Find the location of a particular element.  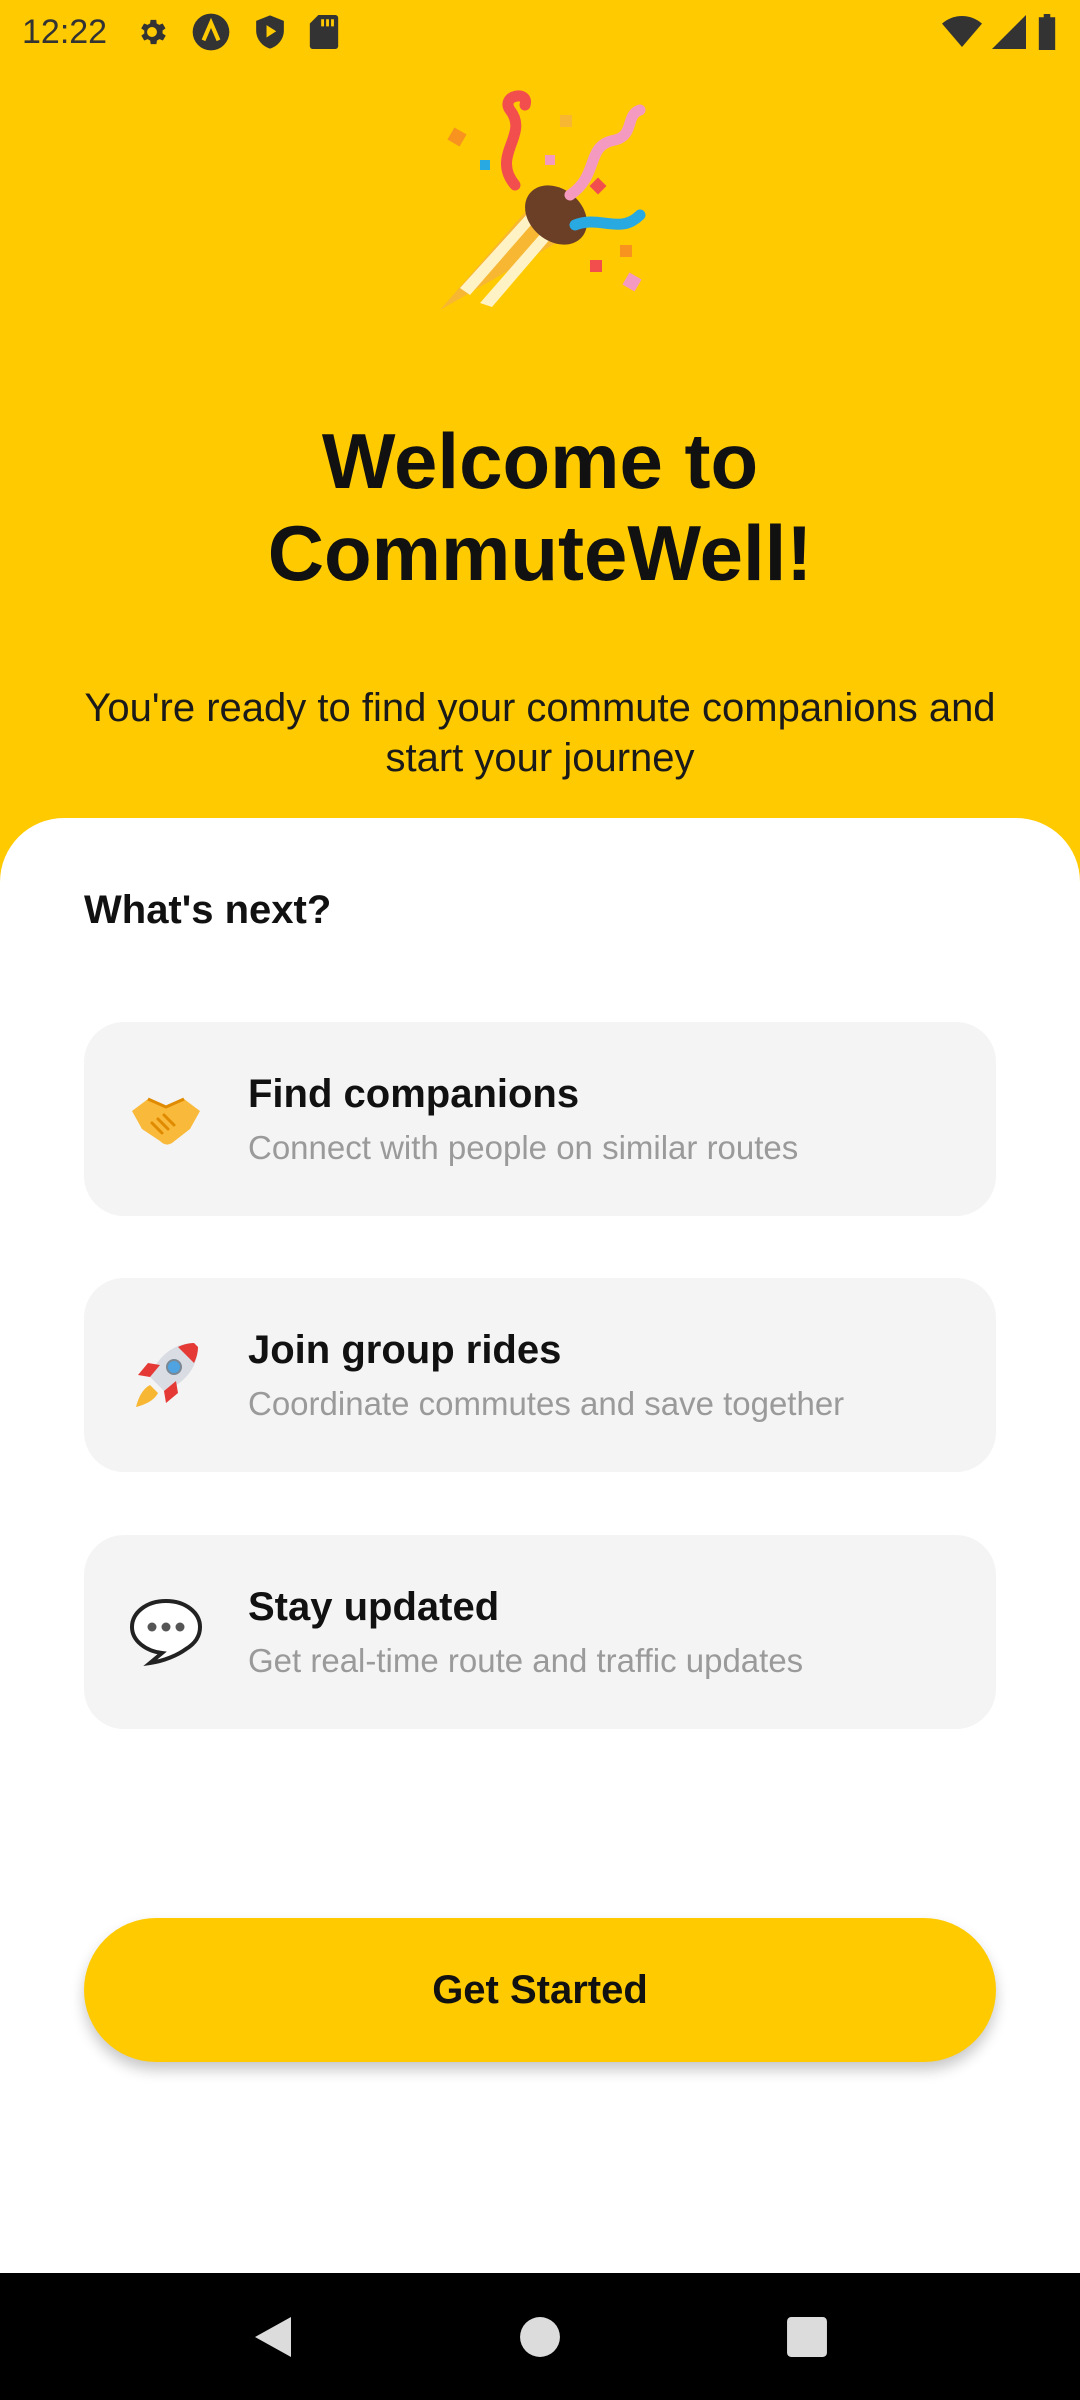

feature-title: Find companions is located at coordinates (414, 1094).